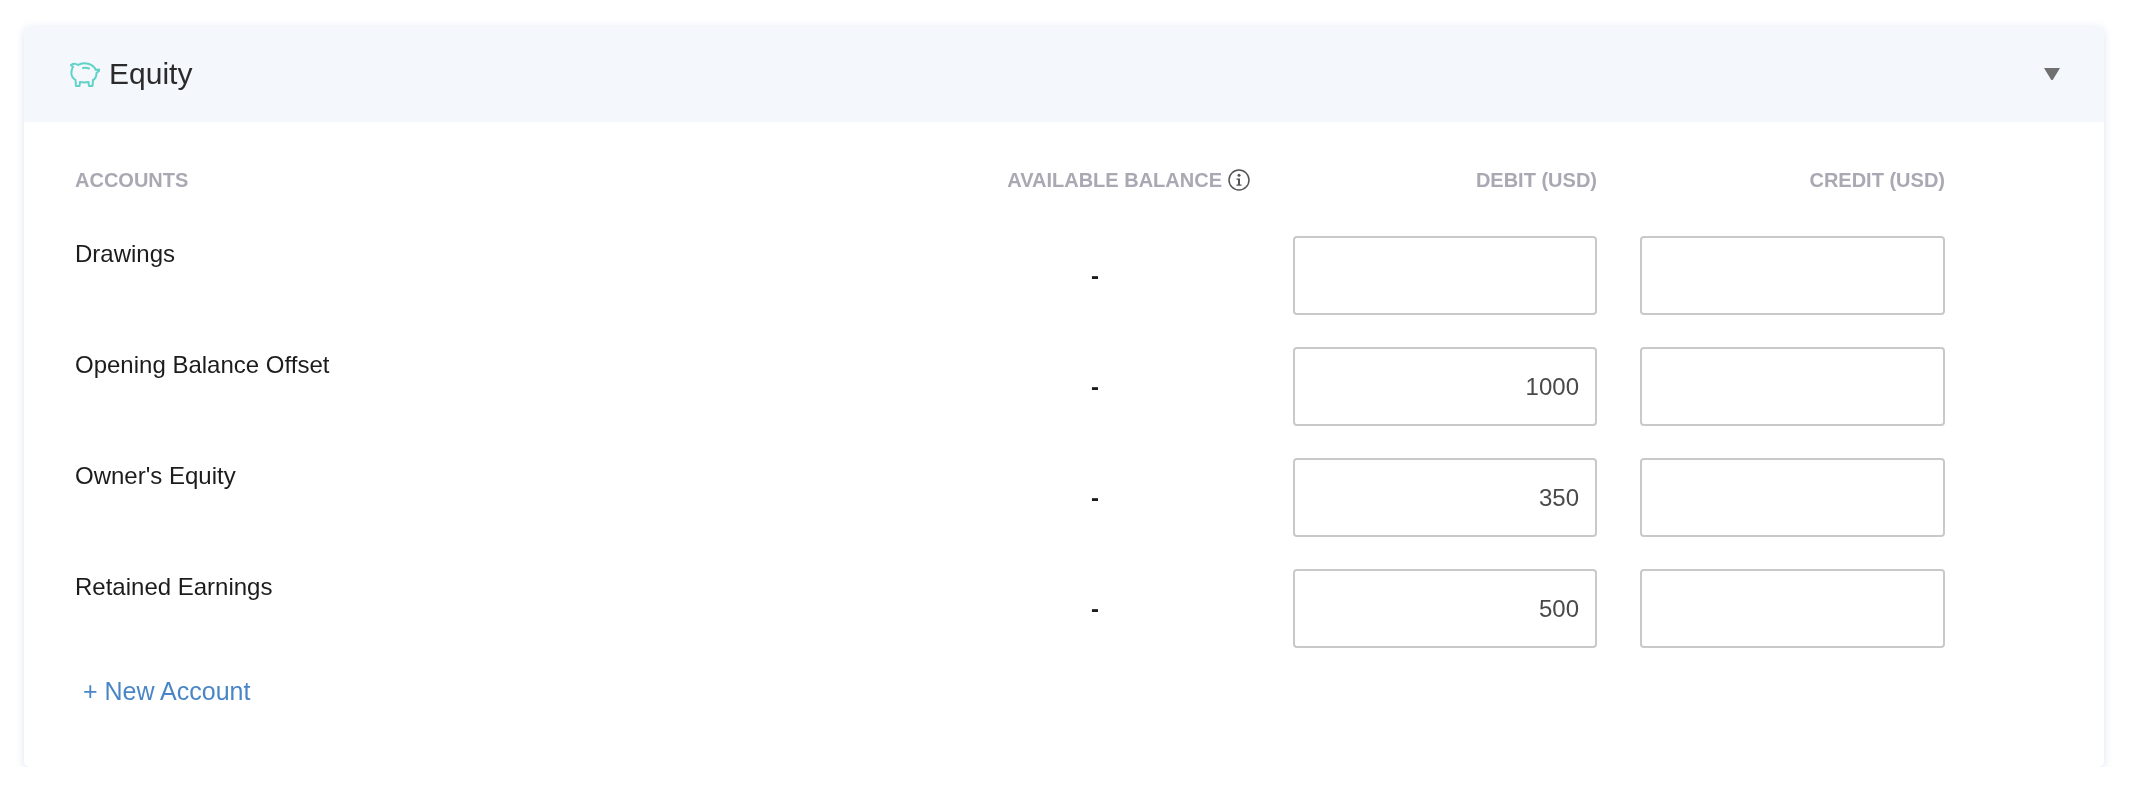 Image resolution: width=2138 pixels, height=788 pixels. What do you see at coordinates (1445, 386) in the screenshot?
I see `debit-field: 1000` at bounding box center [1445, 386].